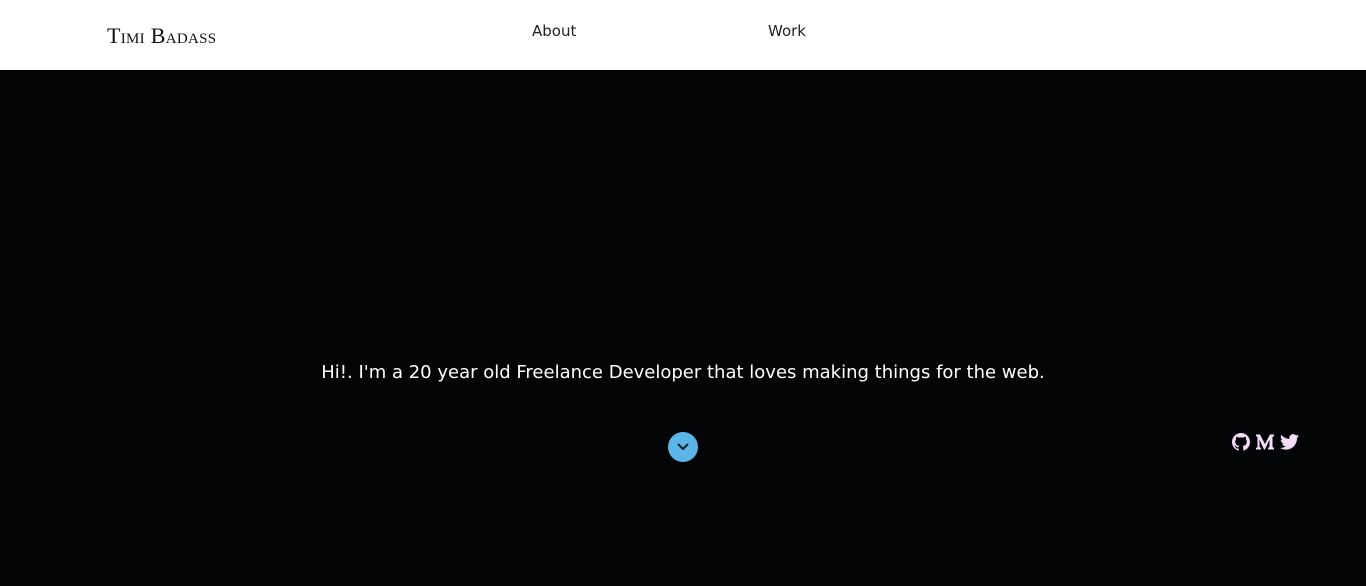 The height and width of the screenshot is (586, 1366). I want to click on social-links, so click(1265, 442).